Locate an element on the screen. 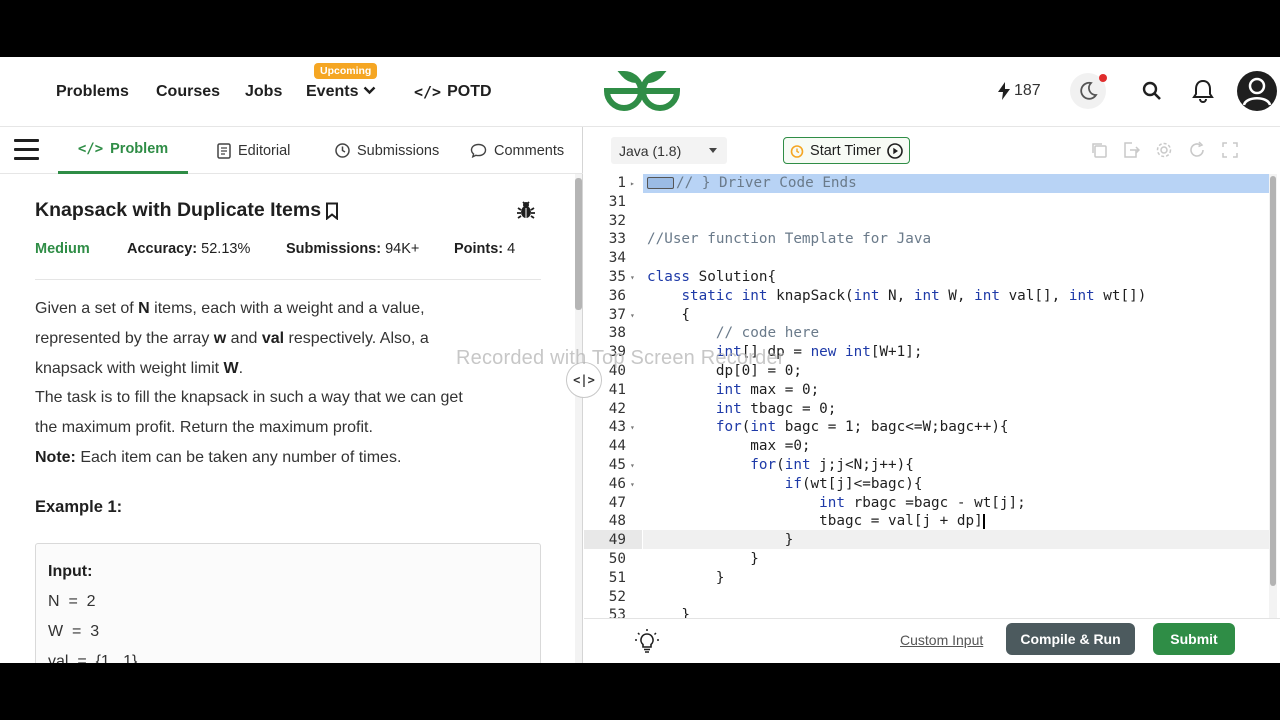 This screenshot has height=720, width=1280. nav-courses: Courses is located at coordinates (188, 92).